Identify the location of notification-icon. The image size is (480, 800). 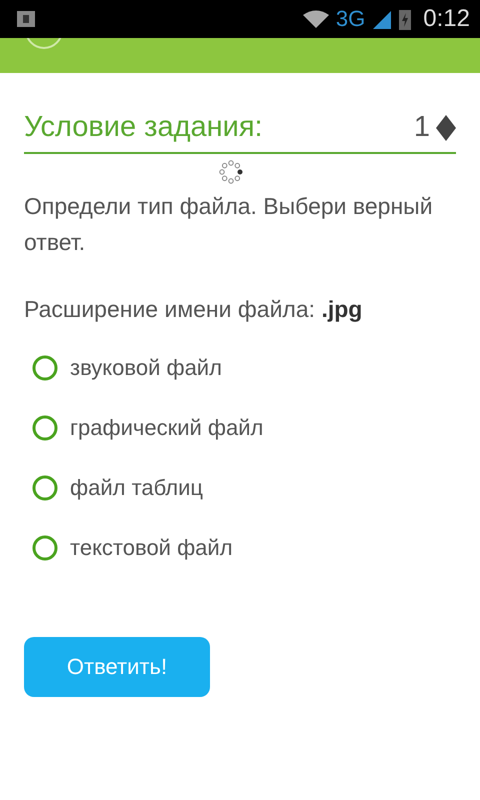
(26, 19).